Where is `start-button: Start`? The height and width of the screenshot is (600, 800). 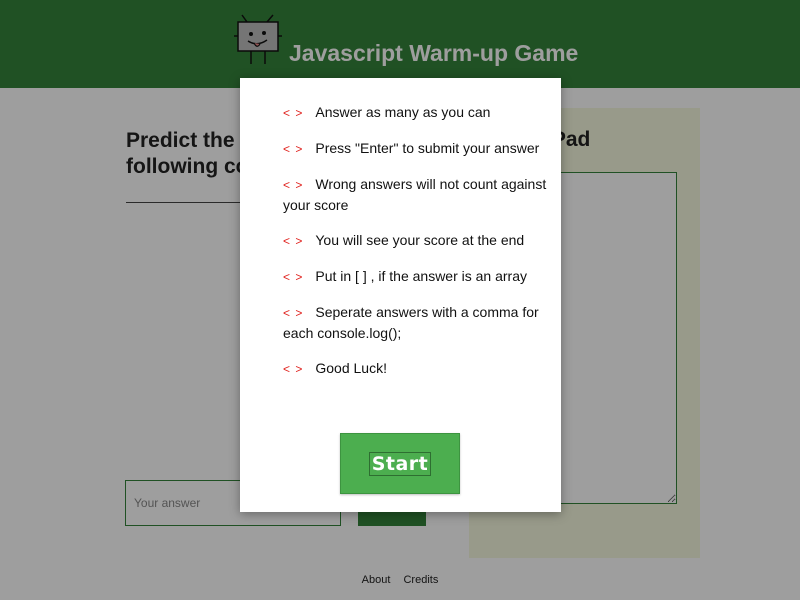
start-button: Start is located at coordinates (400, 463).